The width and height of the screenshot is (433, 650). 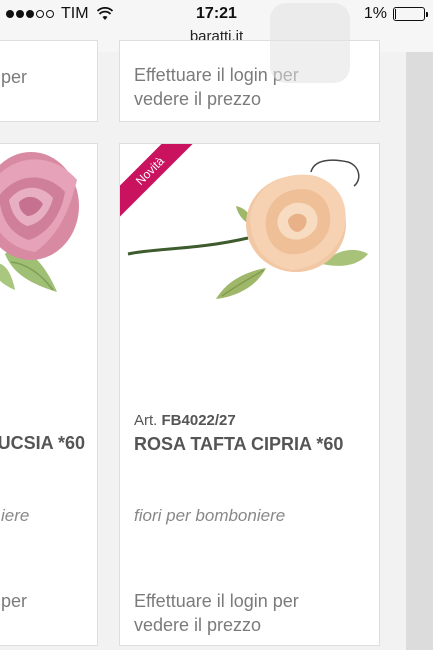 What do you see at coordinates (210, 515) in the screenshot?
I see `product-category: fiori per bomboniere` at bounding box center [210, 515].